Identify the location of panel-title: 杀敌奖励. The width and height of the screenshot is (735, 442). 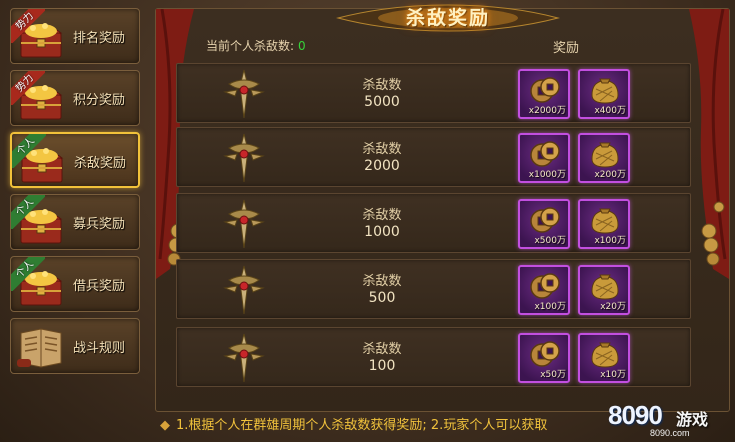
(447, 18).